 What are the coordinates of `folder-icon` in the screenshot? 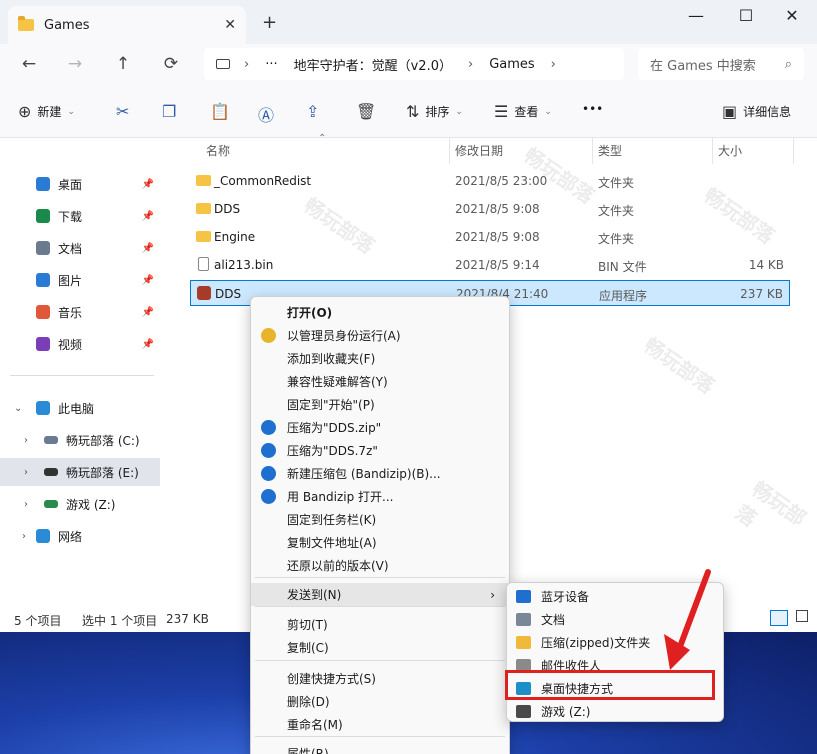 It's located at (26, 23).